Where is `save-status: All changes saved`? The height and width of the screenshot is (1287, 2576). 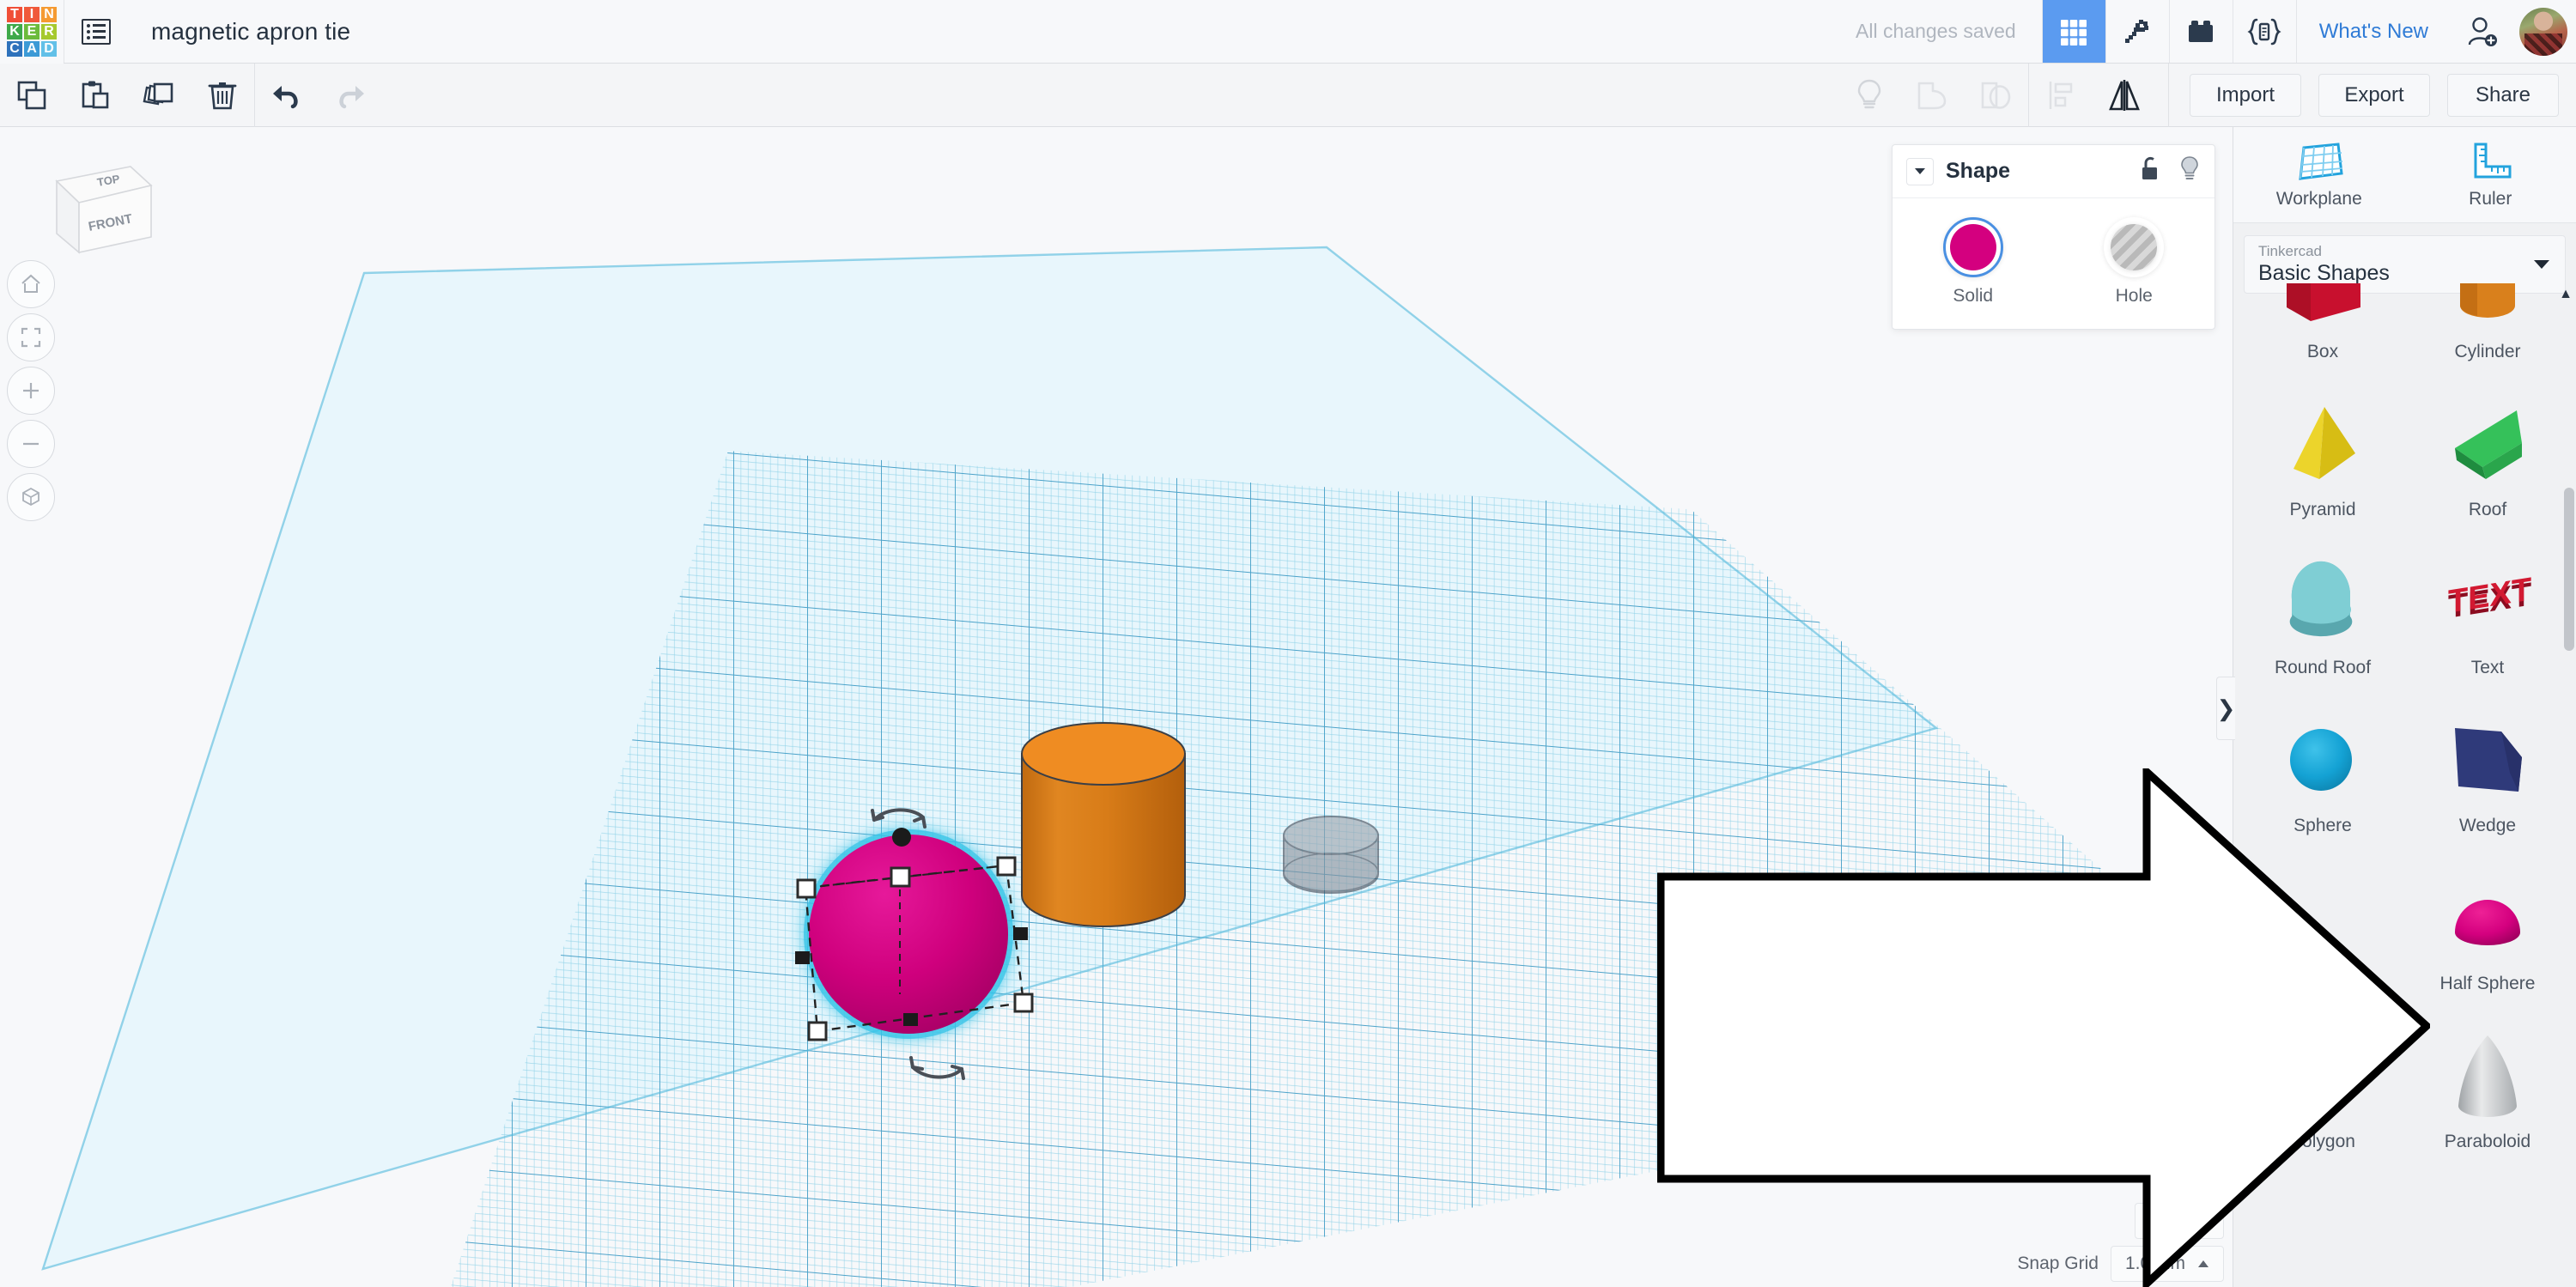
save-status: All changes saved is located at coordinates (1936, 31).